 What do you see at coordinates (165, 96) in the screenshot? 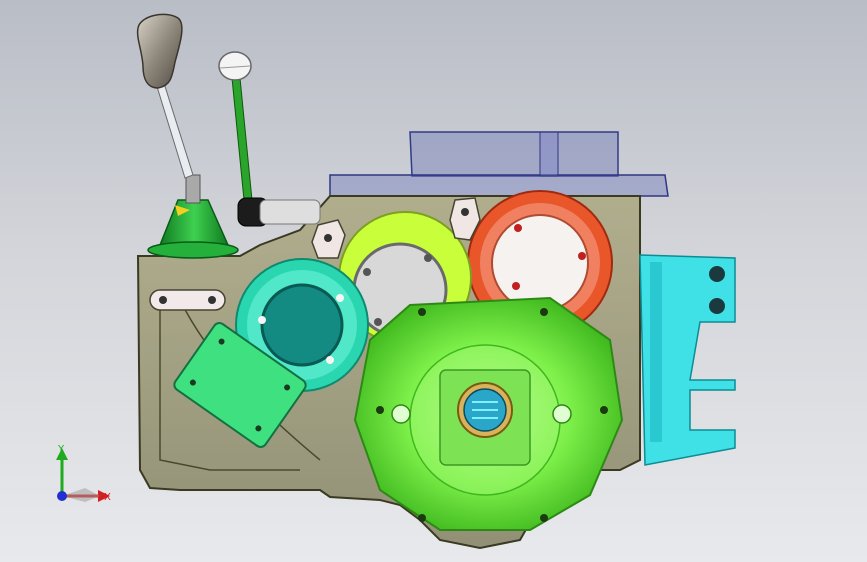
I see `shift-lever-icon` at bounding box center [165, 96].